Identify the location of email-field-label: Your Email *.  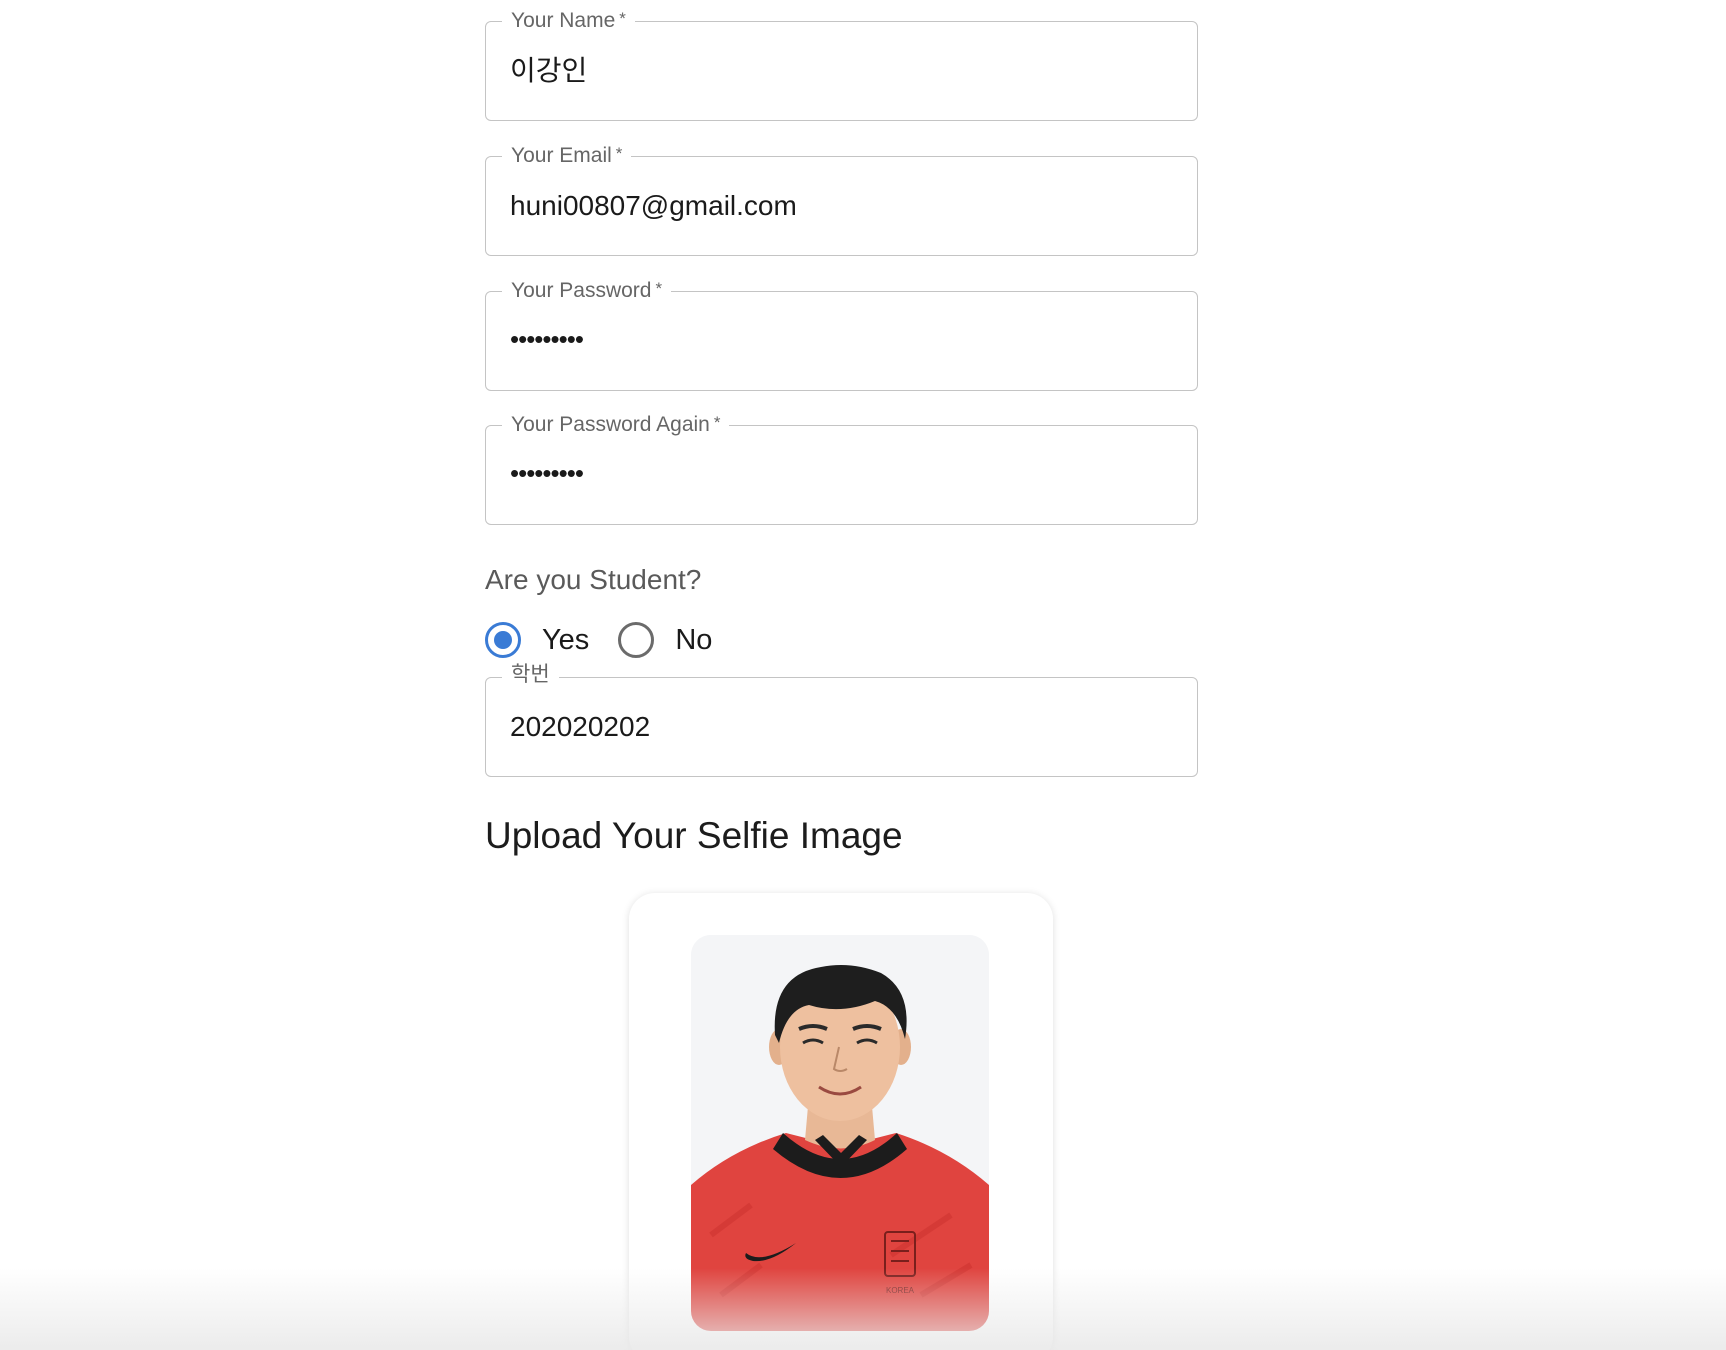
(567, 155).